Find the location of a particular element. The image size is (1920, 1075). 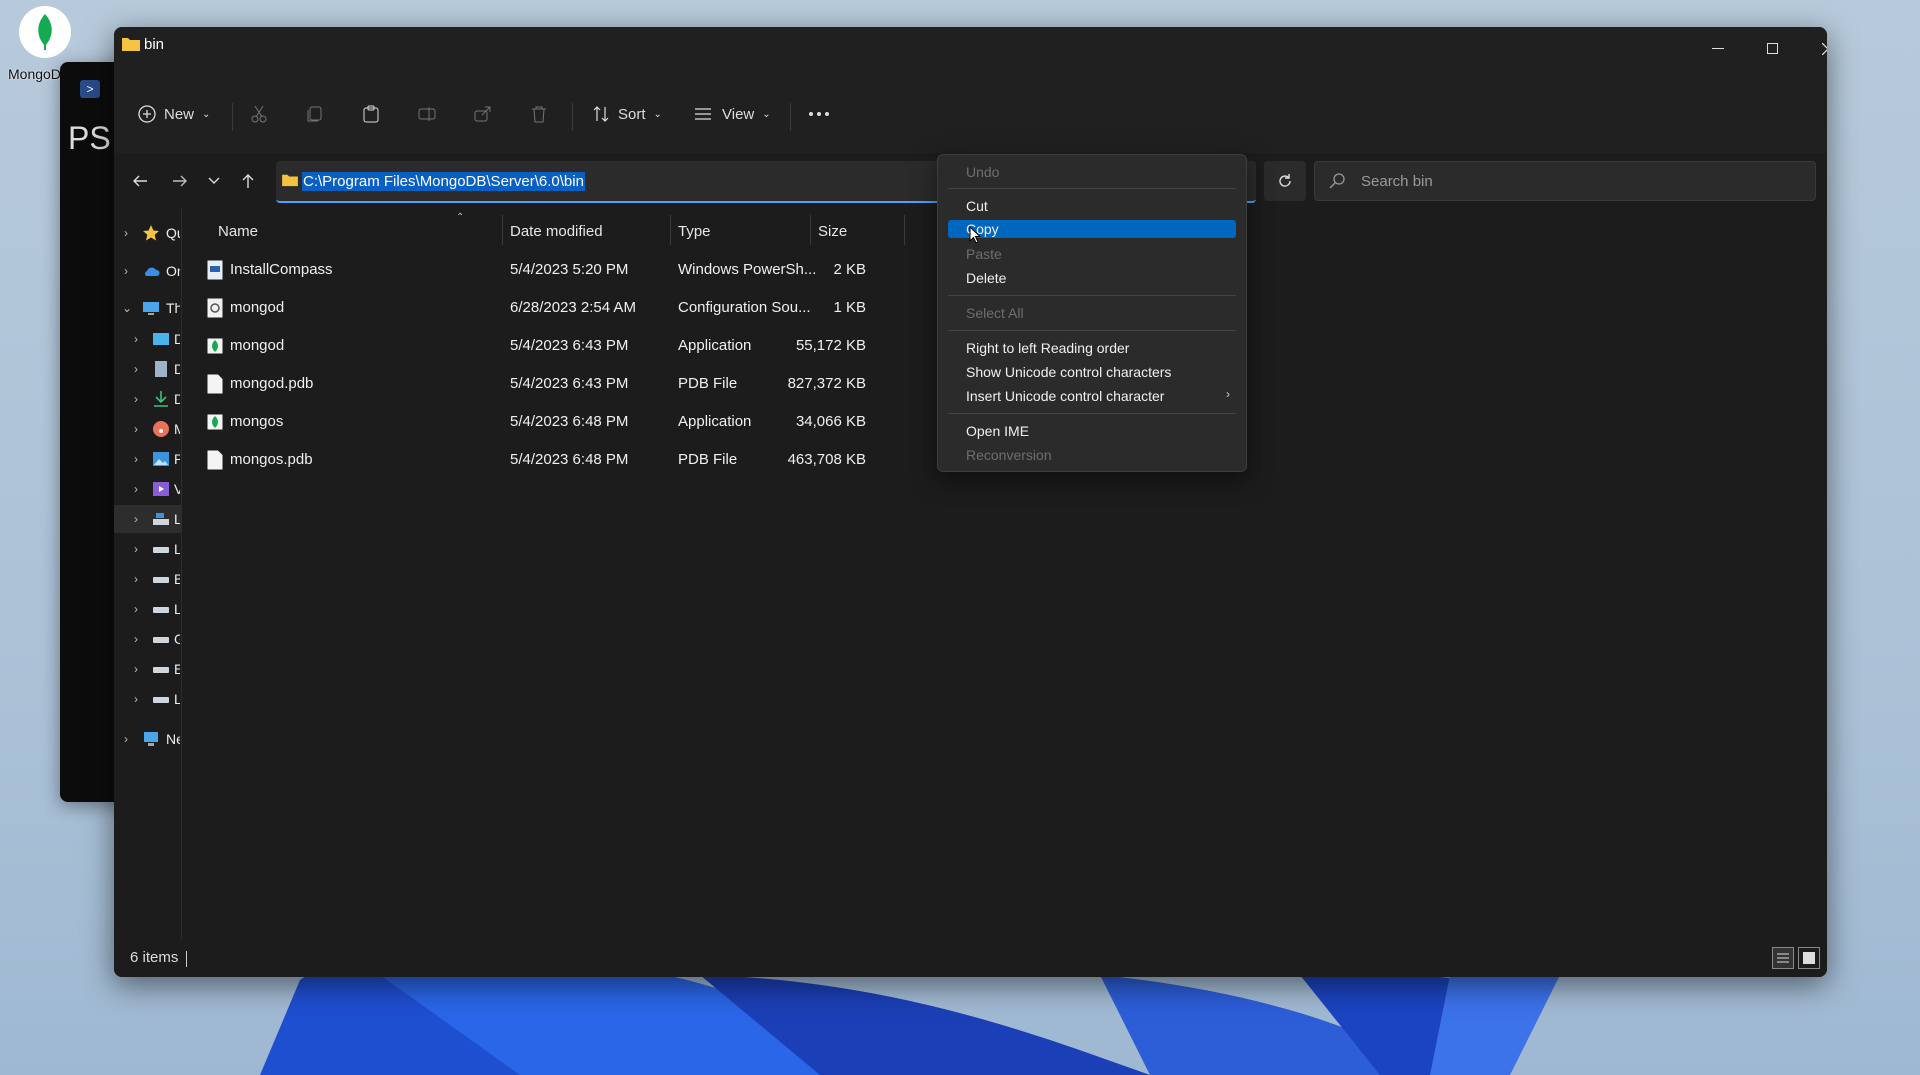

sidebar-item-this-pc: ⌄ This PC is located at coordinates (147, 308).